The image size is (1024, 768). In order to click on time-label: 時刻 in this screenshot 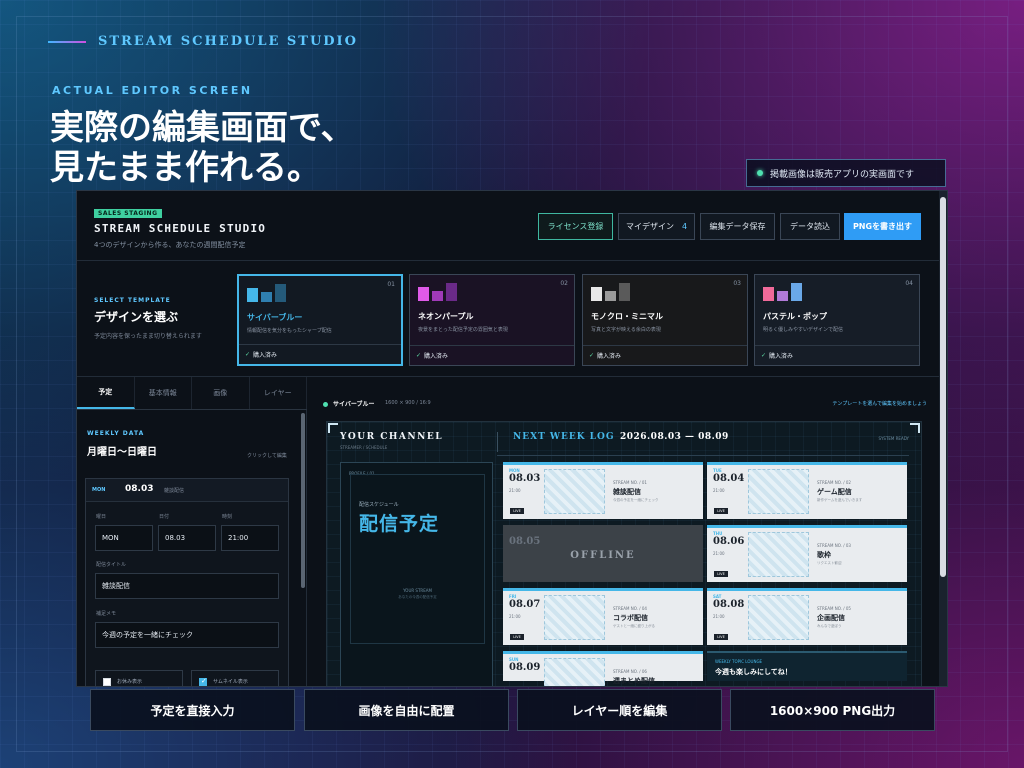, I will do `click(227, 517)`.